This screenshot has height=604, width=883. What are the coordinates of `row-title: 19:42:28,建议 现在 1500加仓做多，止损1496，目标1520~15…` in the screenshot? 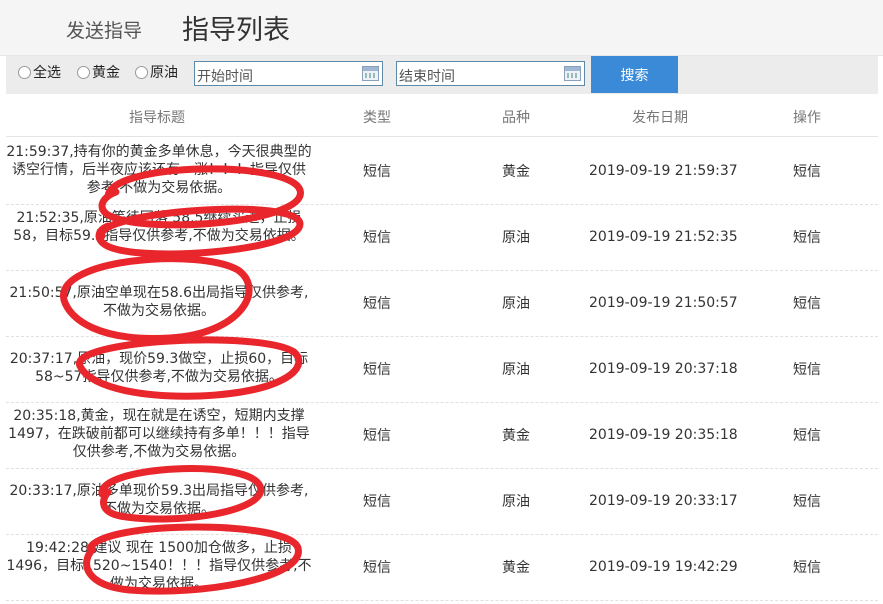 It's located at (159, 566).